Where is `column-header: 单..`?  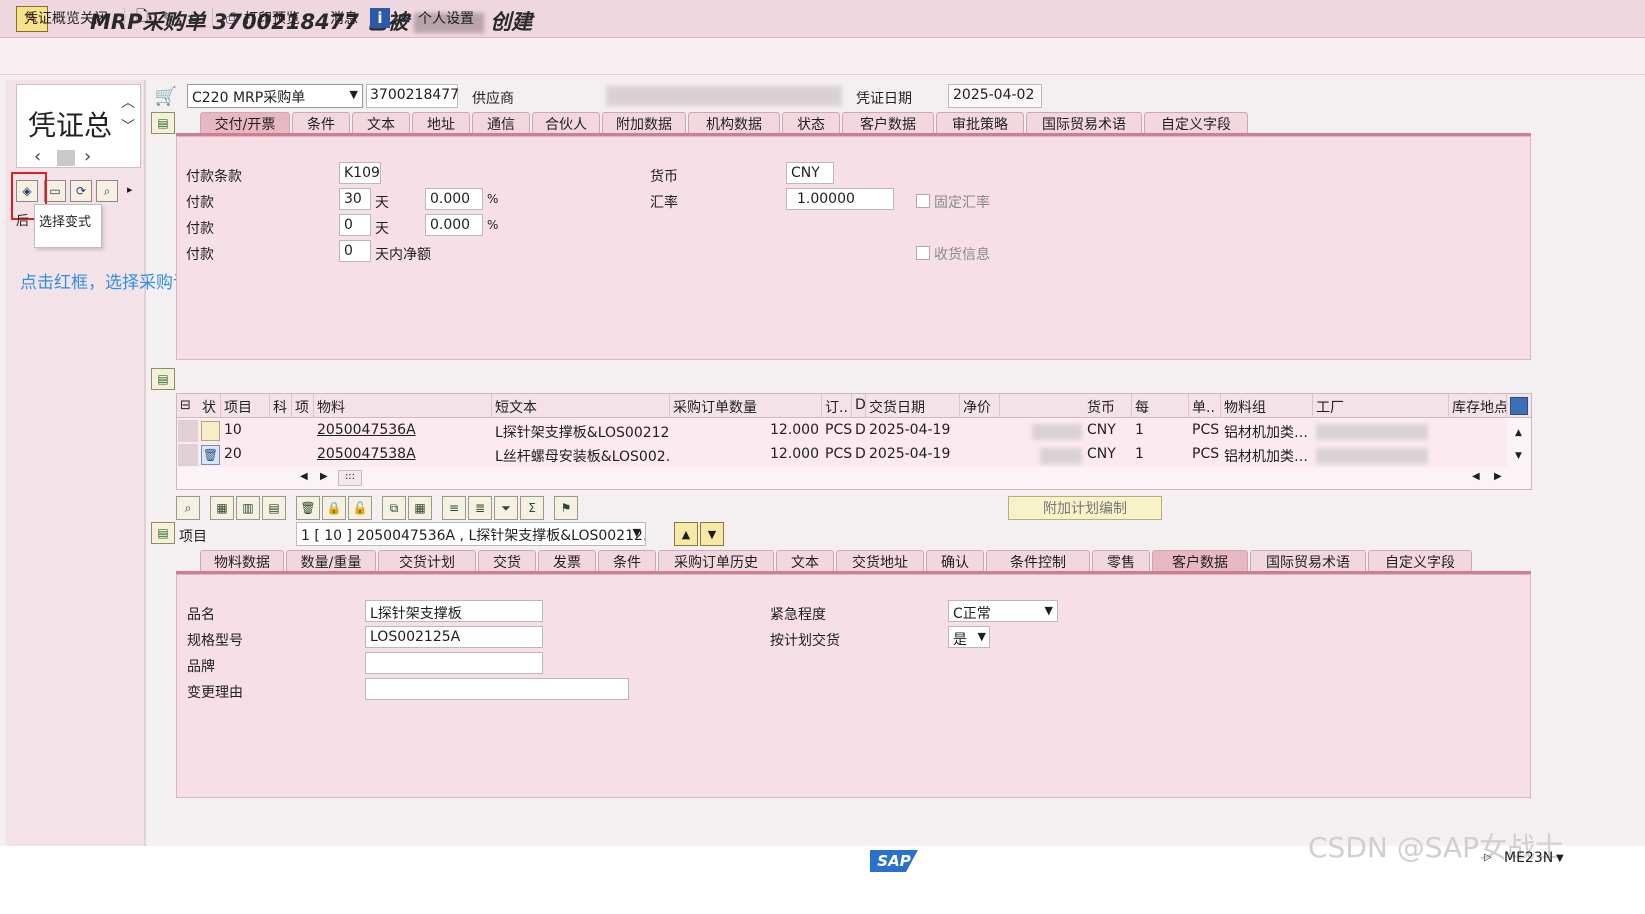
column-header: 单.. is located at coordinates (1205, 406).